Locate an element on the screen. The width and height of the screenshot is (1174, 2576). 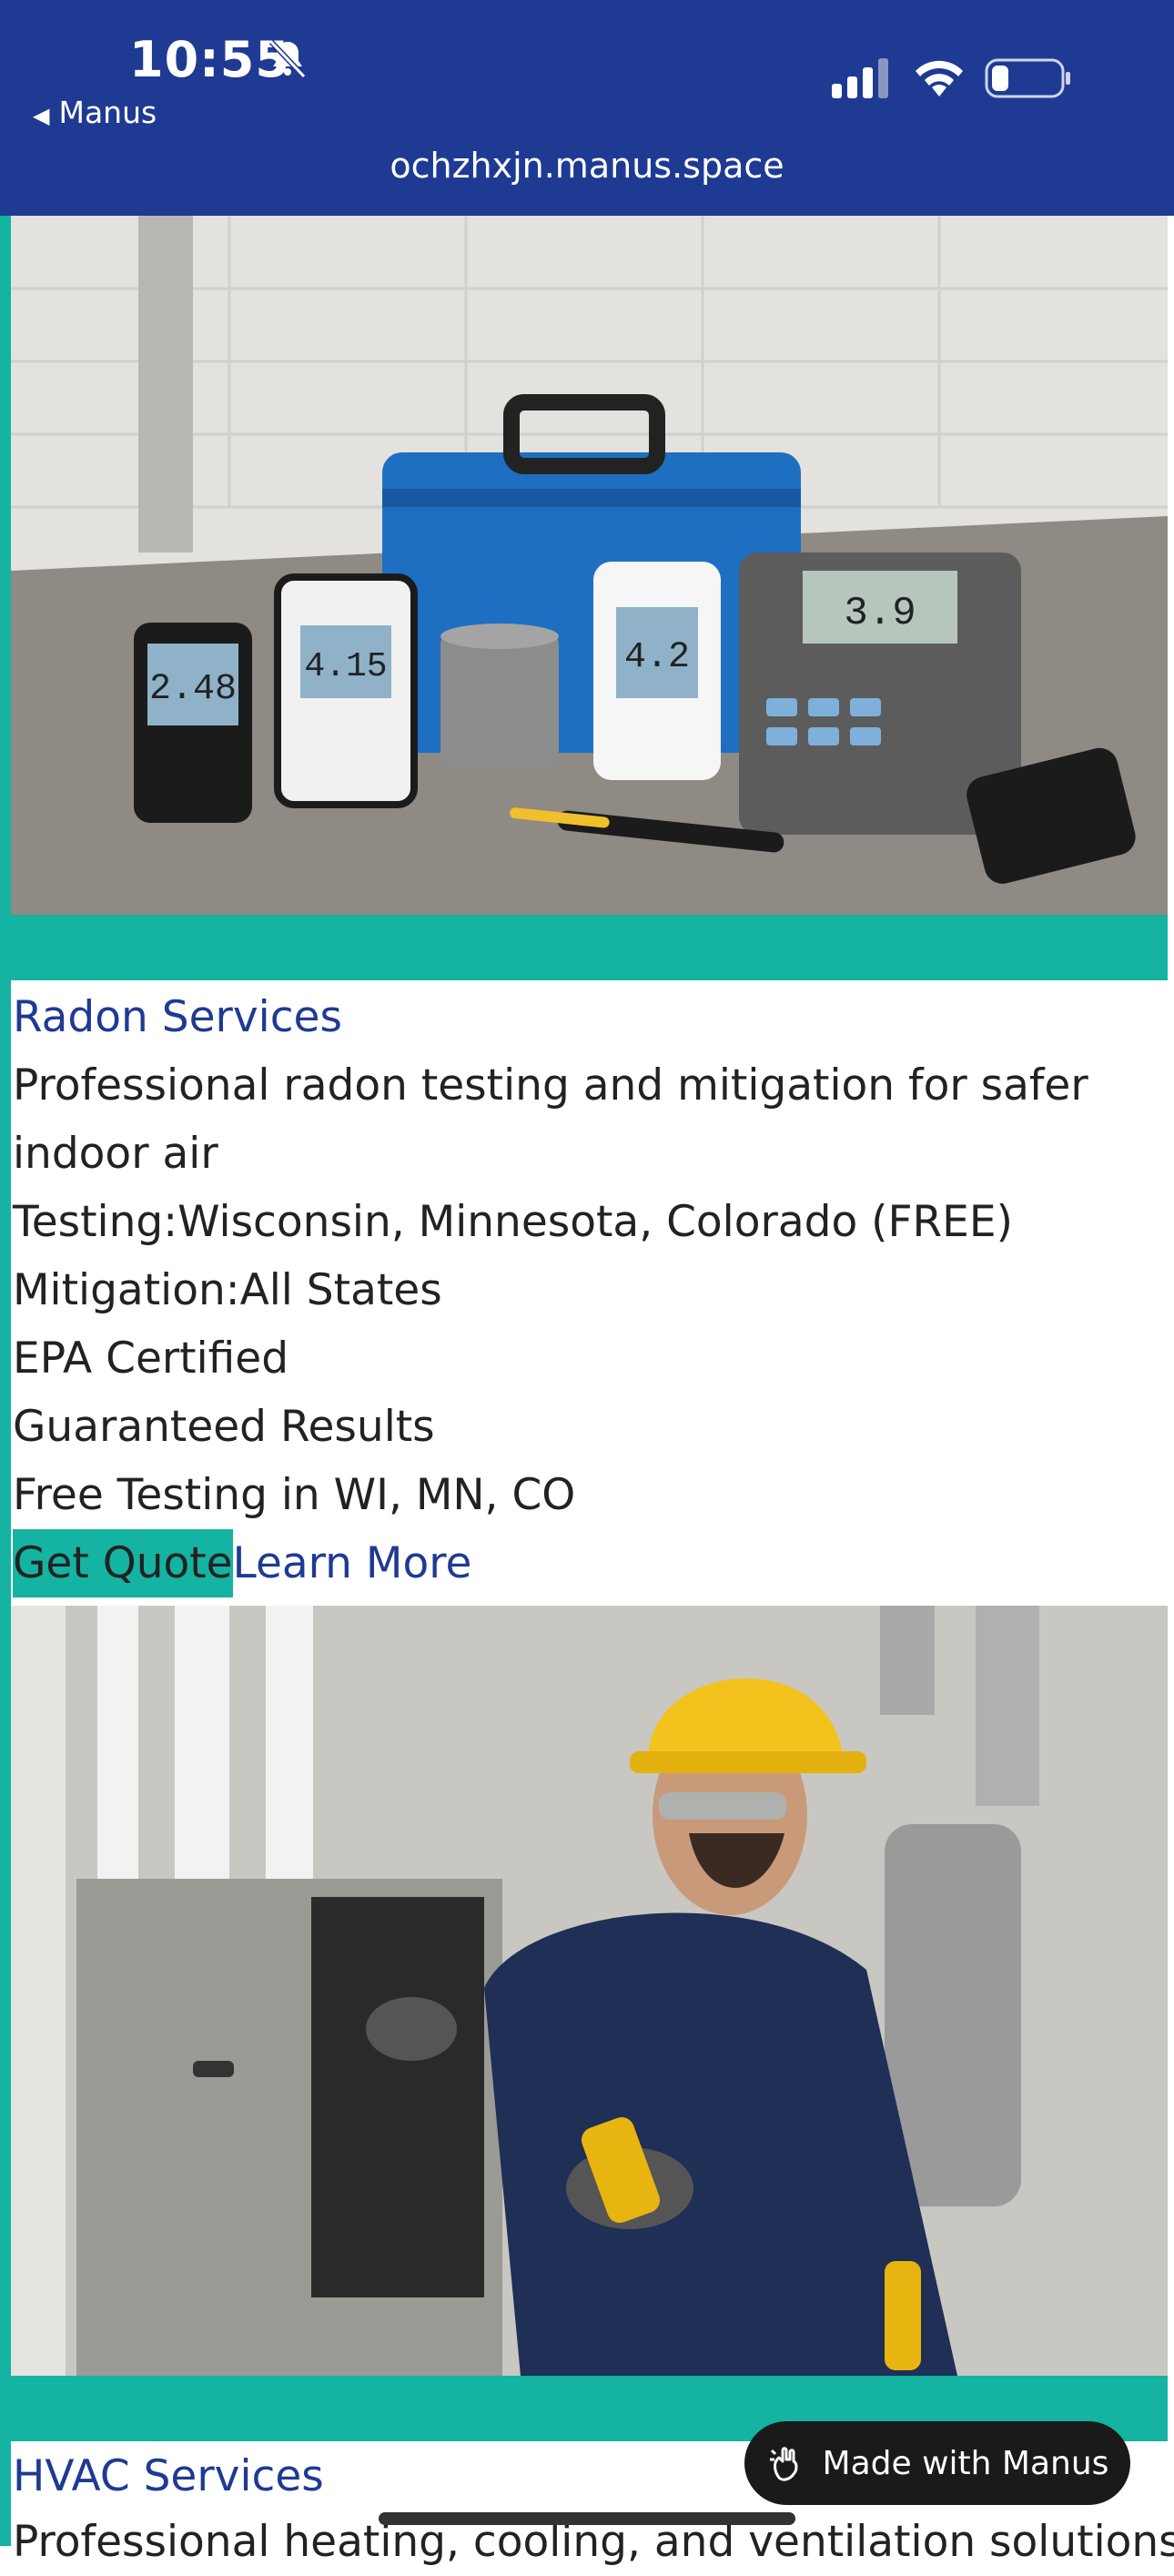
card-divider-band is located at coordinates (589, 947).